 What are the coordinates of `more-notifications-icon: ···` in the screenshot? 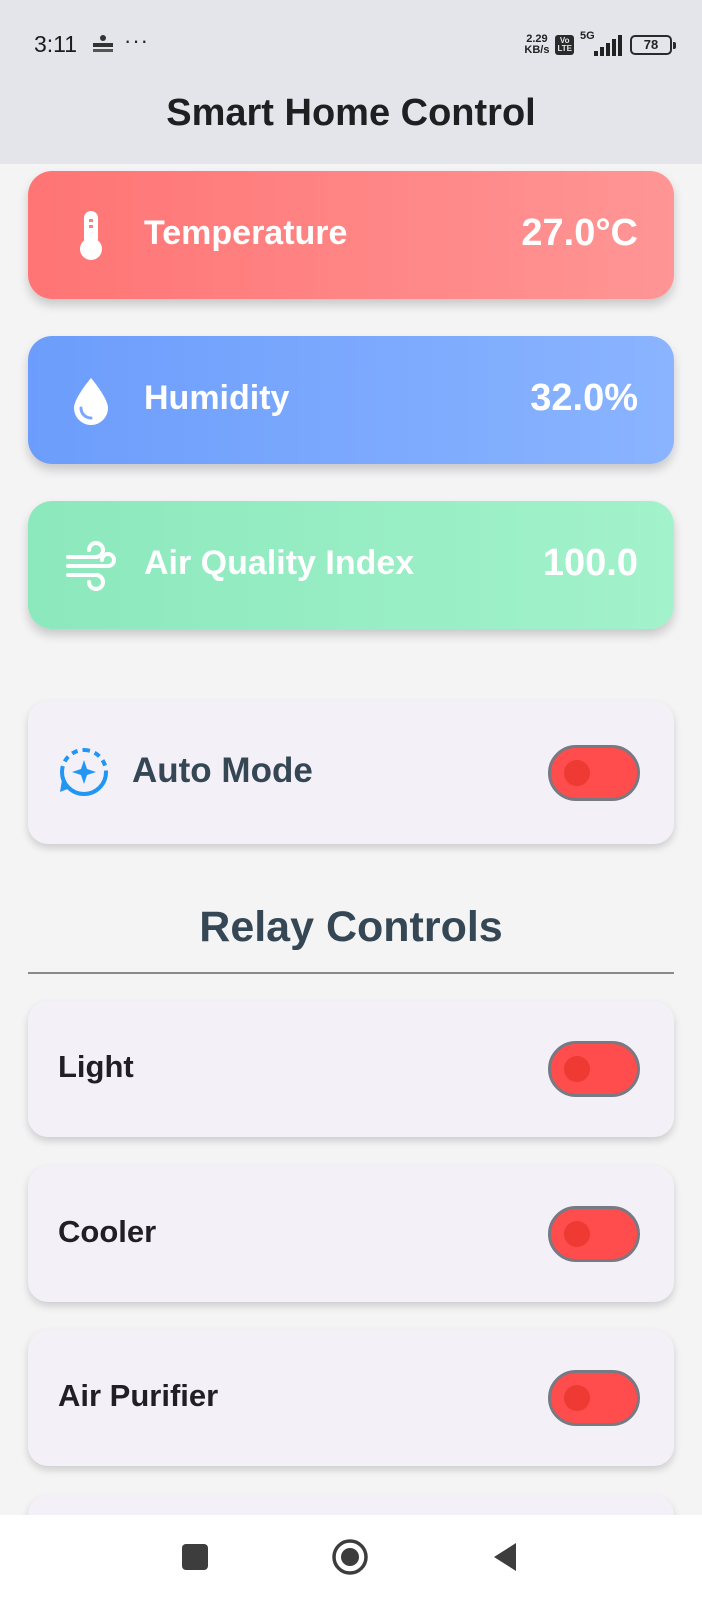 It's located at (136, 40).